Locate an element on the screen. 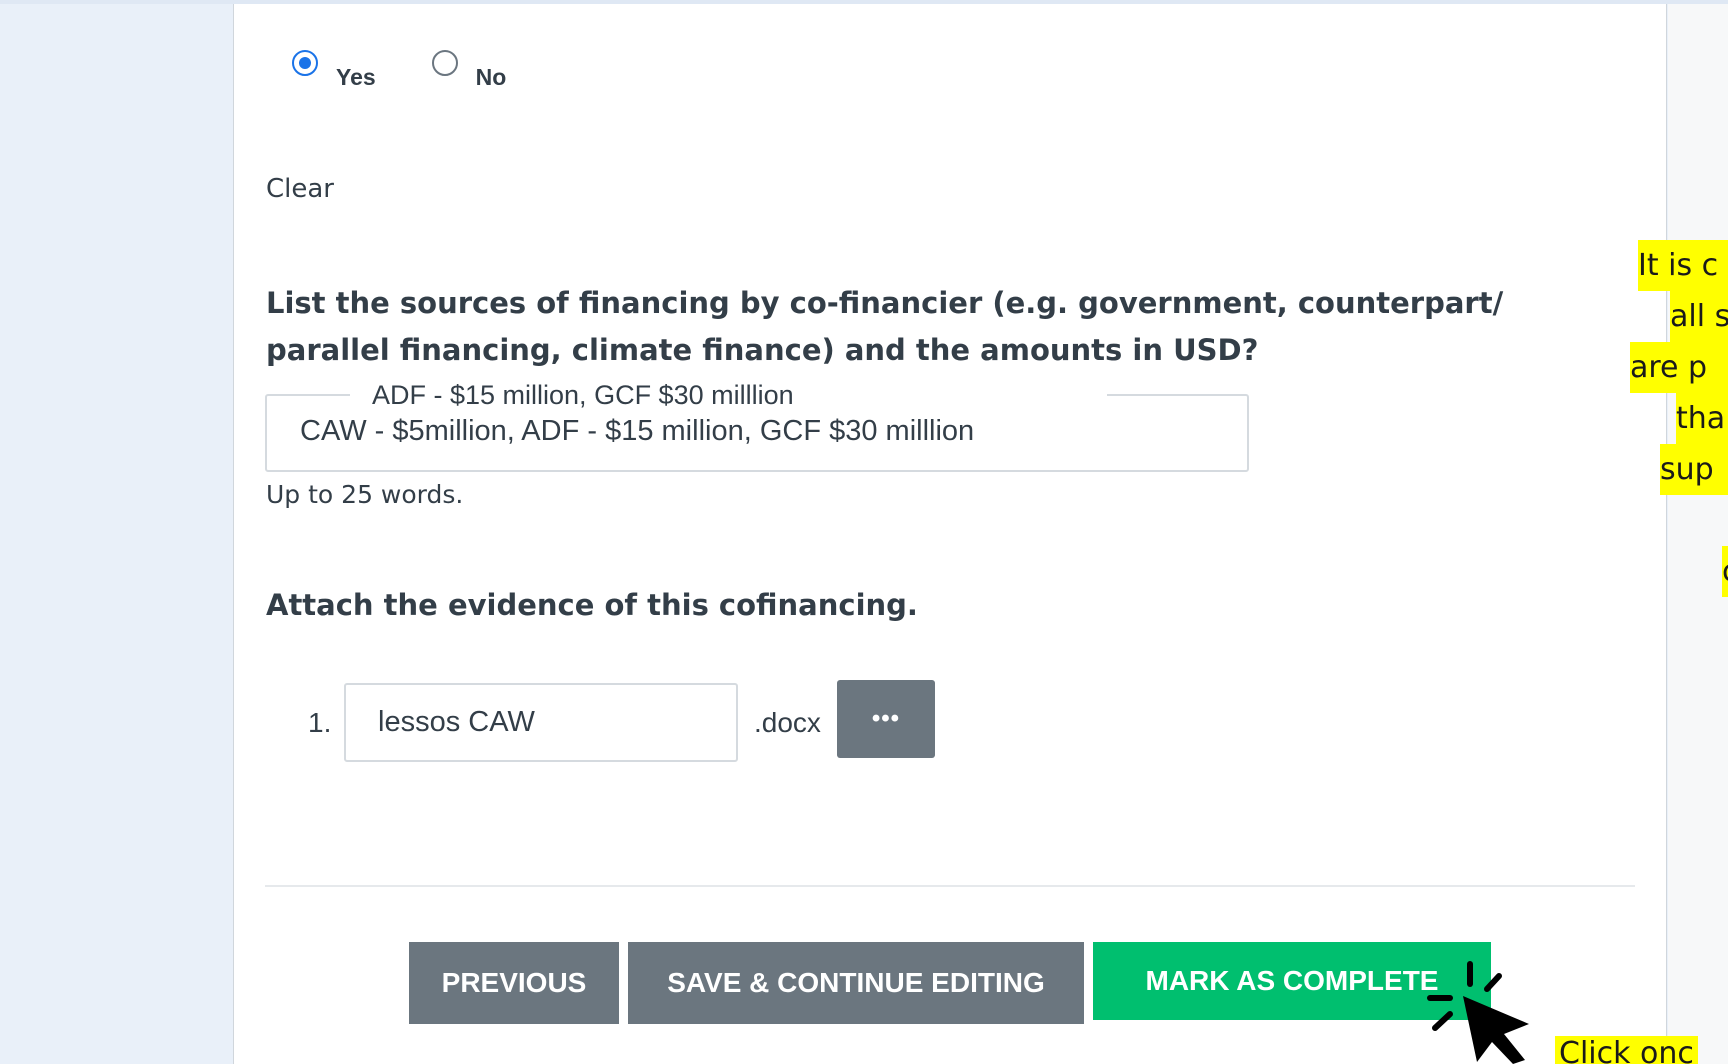 This screenshot has height=1064, width=1728. previous-button: PREVIOUS is located at coordinates (514, 983).